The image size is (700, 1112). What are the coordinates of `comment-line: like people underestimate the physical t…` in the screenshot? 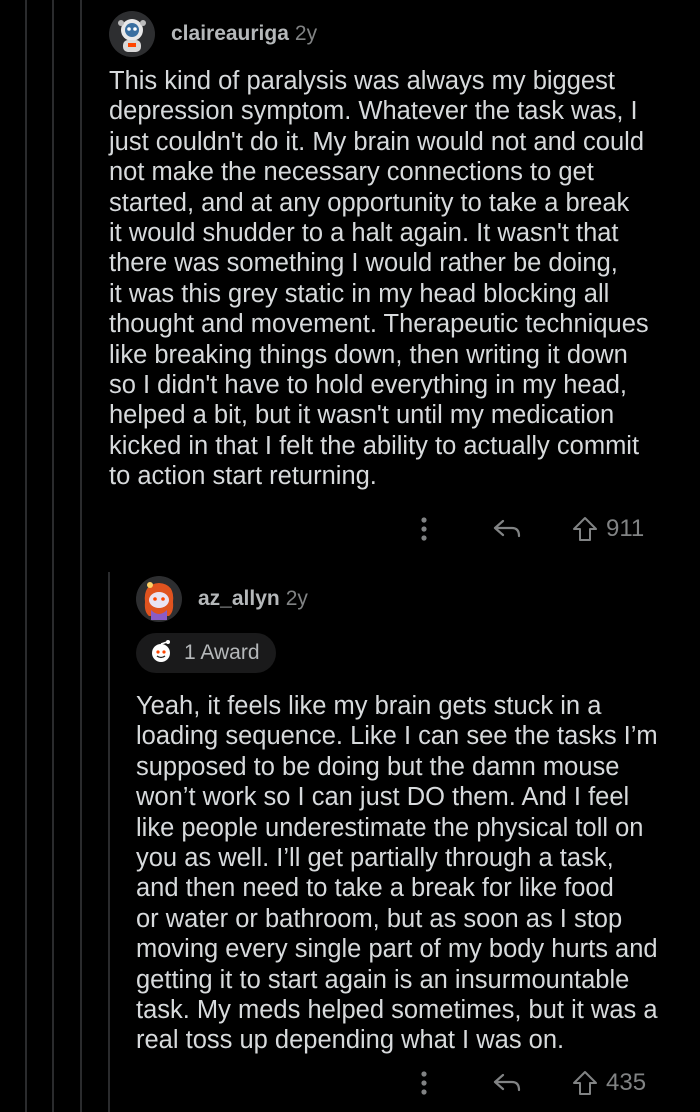 It's located at (390, 827).